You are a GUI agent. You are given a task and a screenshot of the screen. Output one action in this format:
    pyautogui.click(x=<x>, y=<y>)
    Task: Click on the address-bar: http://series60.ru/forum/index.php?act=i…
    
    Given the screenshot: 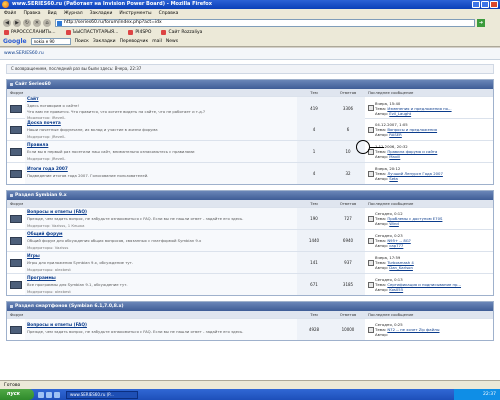 What is the action you would take?
    pyautogui.click(x=265, y=22)
    